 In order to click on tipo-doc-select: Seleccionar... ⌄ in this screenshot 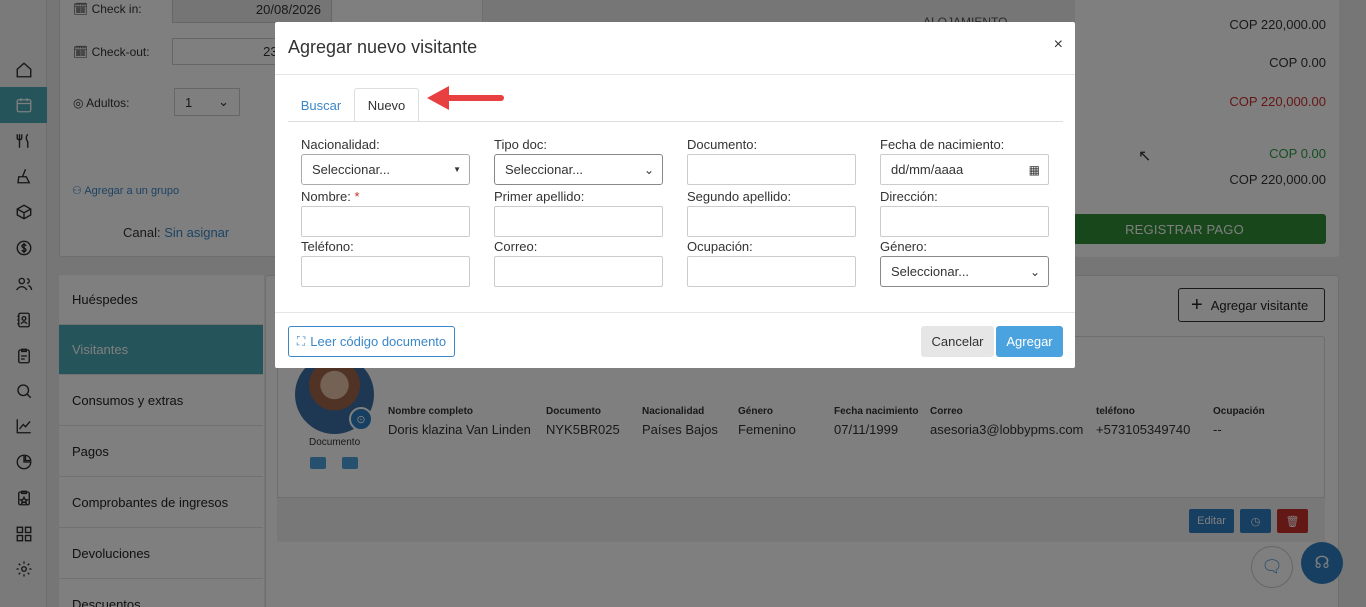, I will do `click(578, 169)`.